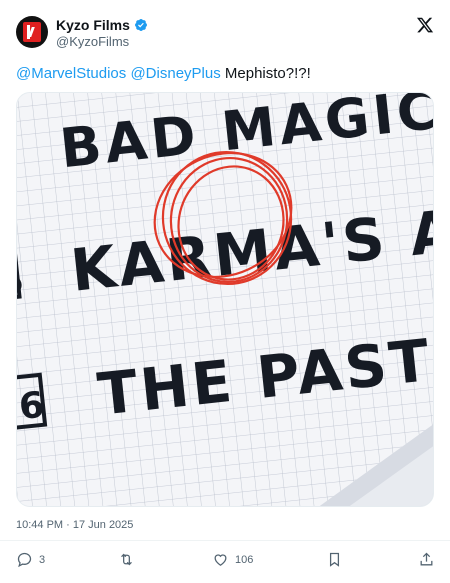  I want to click on mention-disneyplus: @DisneyPlus, so click(175, 73).